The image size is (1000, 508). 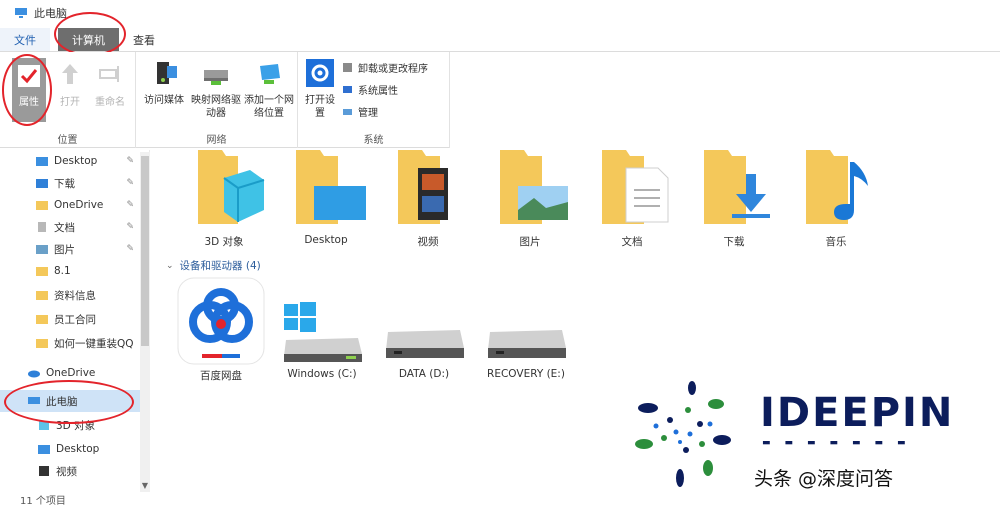 I want to click on gear-icon, so click(x=320, y=73).